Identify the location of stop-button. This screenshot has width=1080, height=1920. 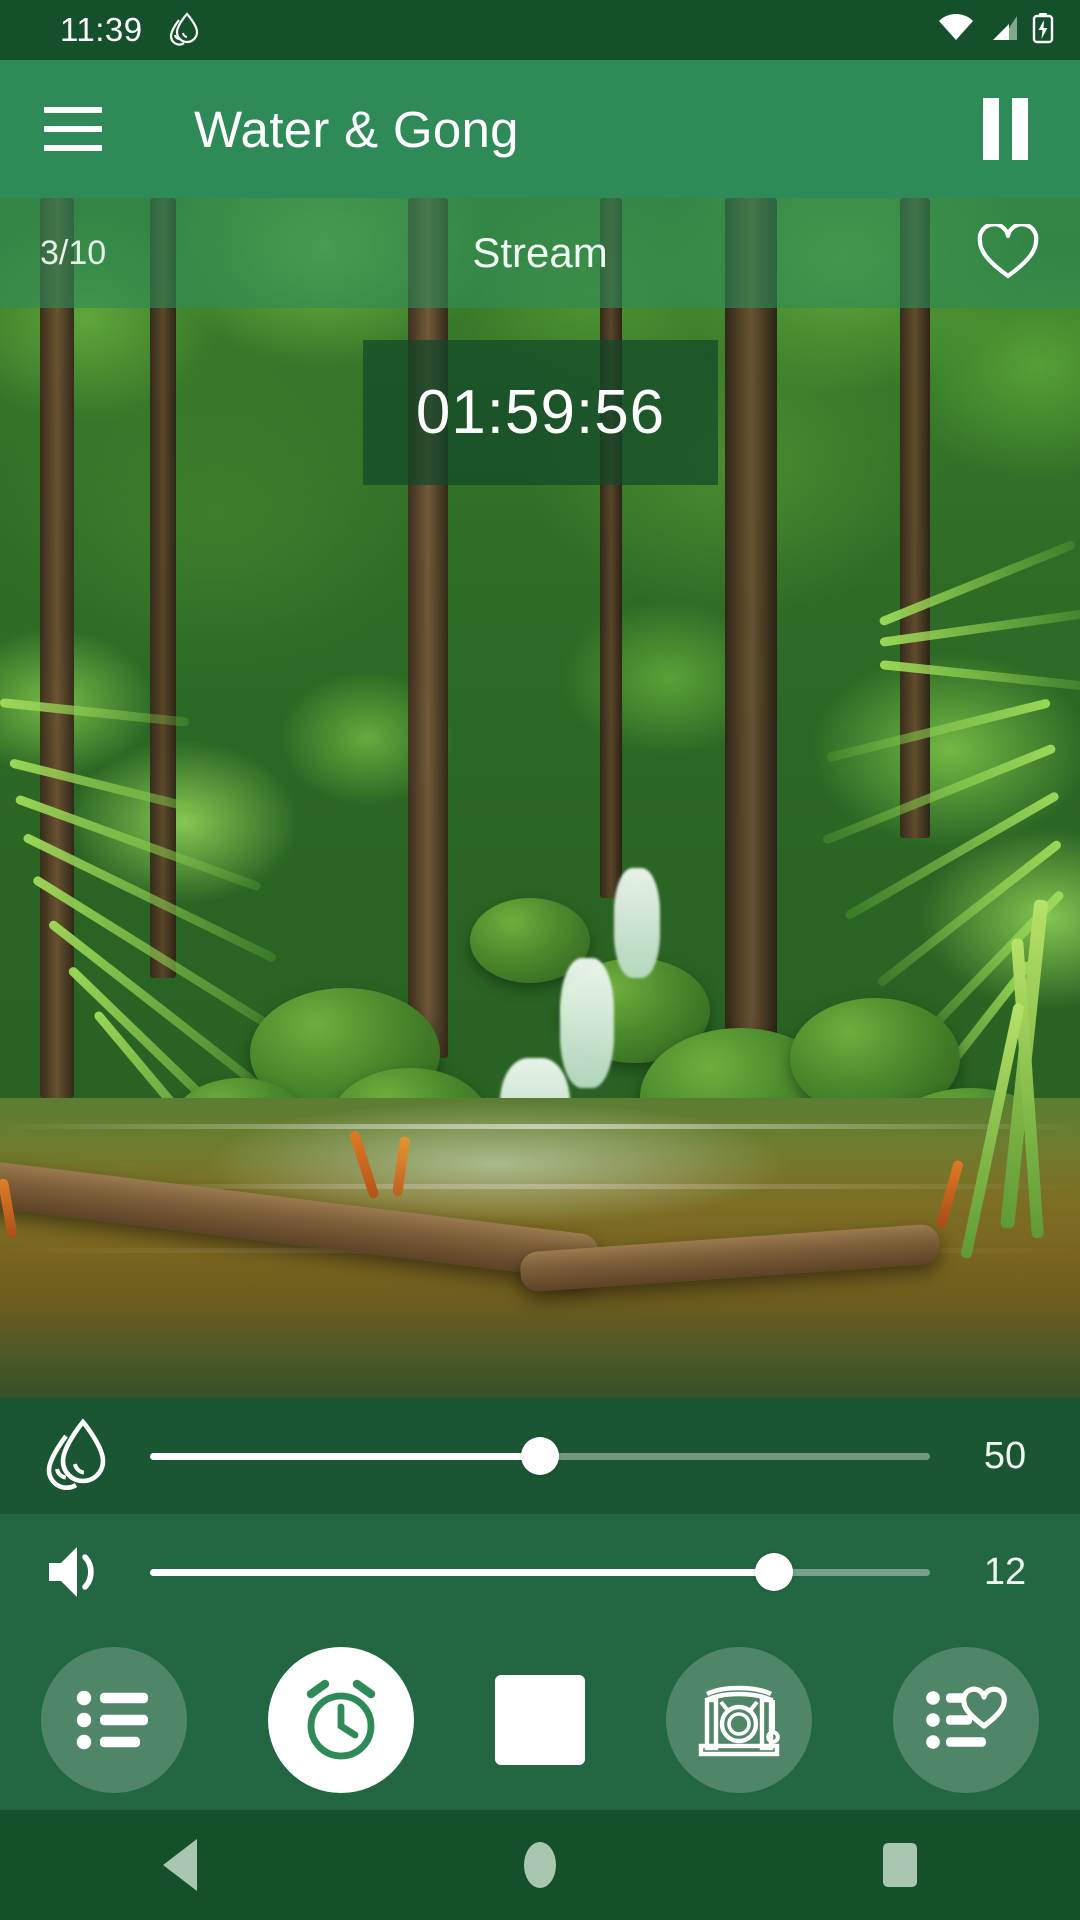
(539, 1720).